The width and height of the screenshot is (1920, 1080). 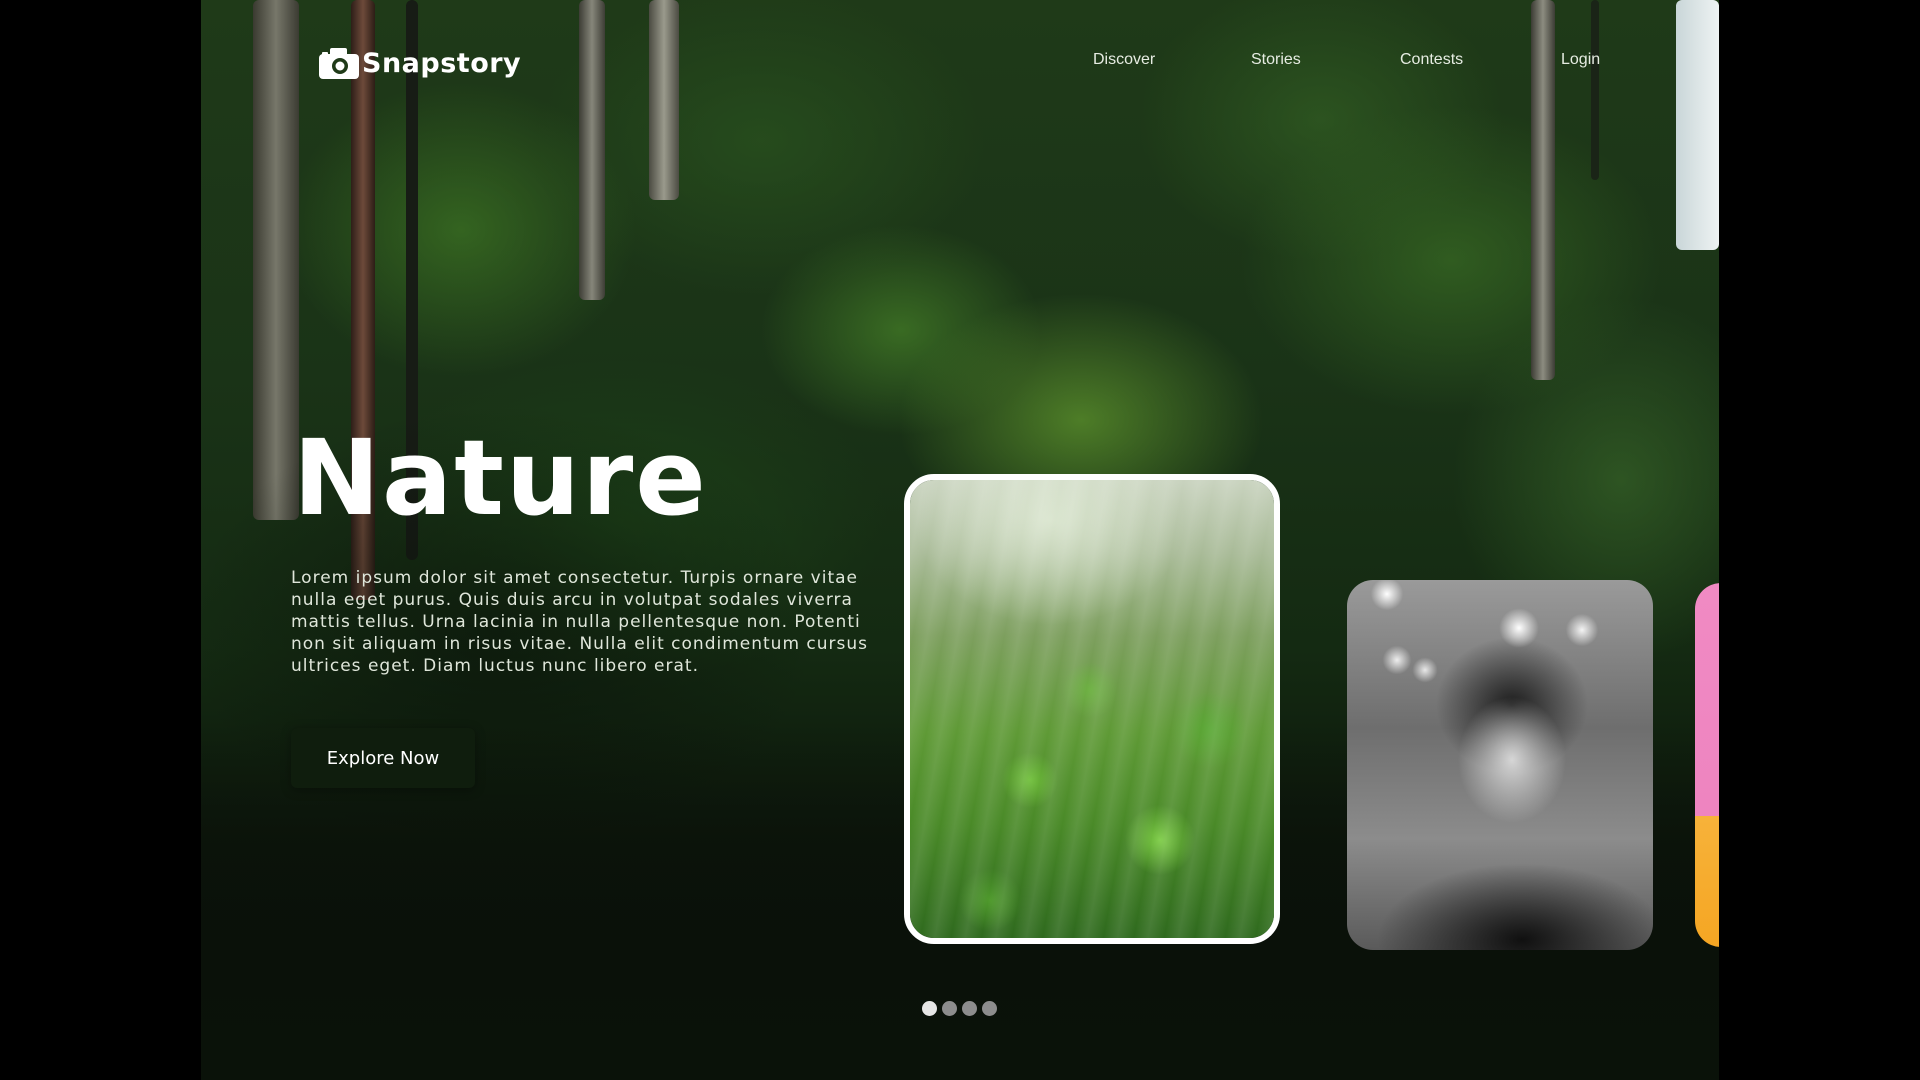 I want to click on carousel-pagination, so click(x=959, y=1008).